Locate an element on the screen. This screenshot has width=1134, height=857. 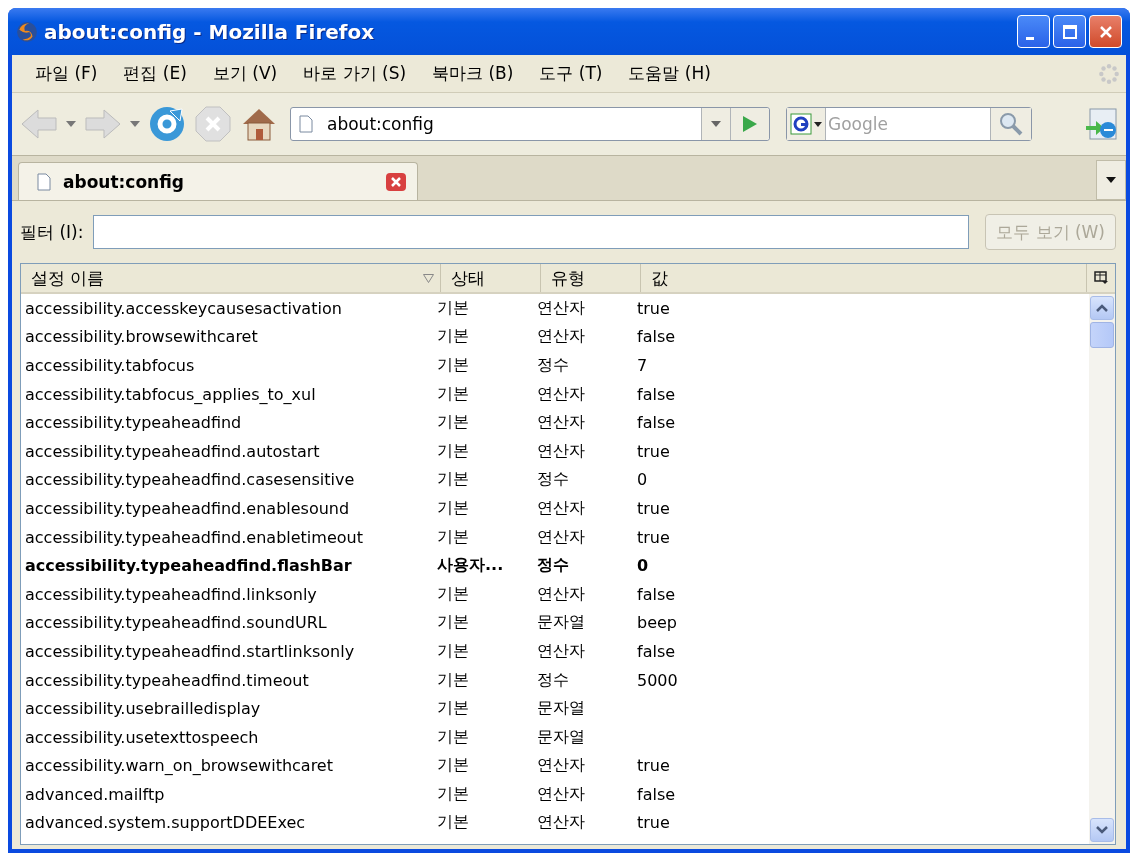
play-icon is located at coordinates (750, 124).